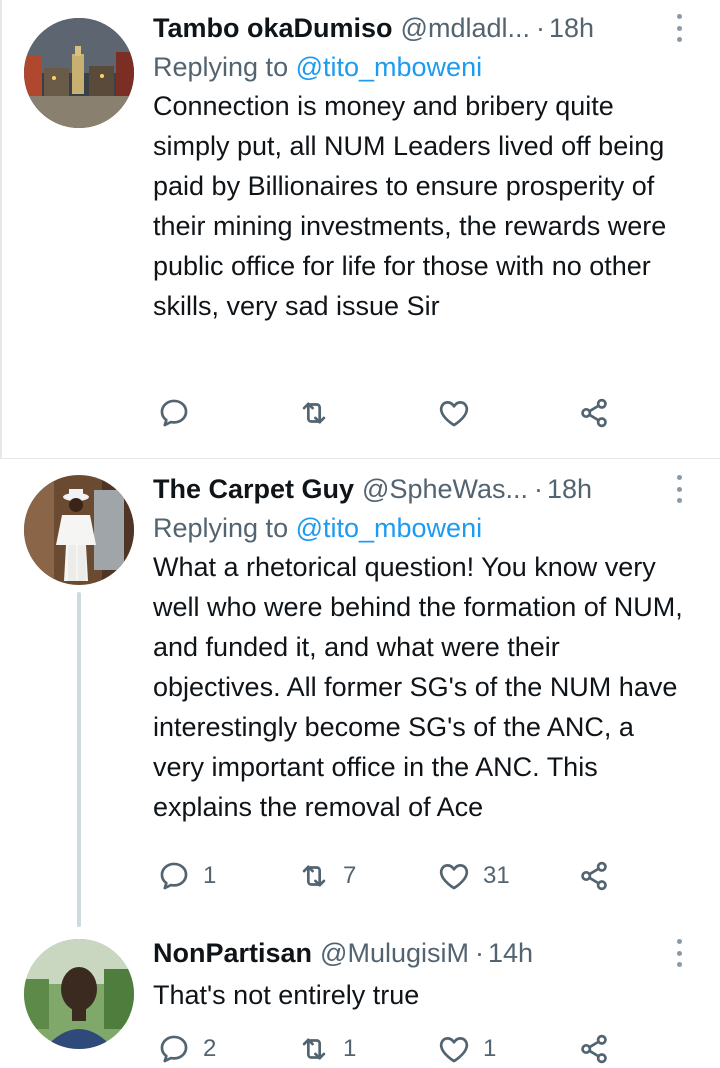  What do you see at coordinates (510, 953) in the screenshot?
I see `timestamp: 14h` at bounding box center [510, 953].